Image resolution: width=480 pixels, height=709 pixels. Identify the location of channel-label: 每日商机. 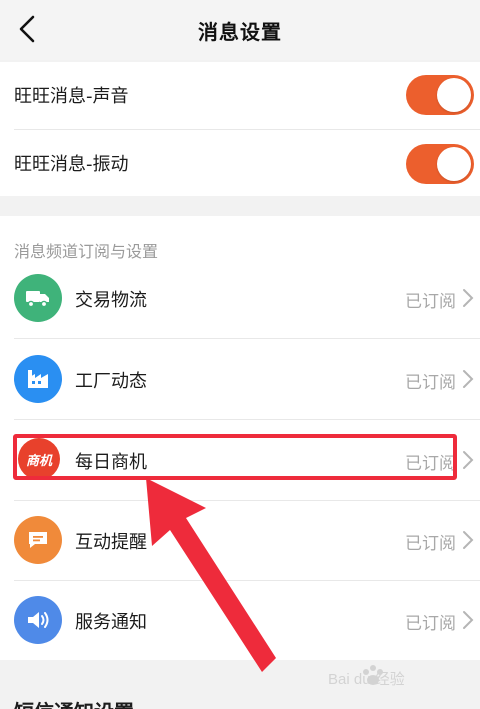
(111, 462).